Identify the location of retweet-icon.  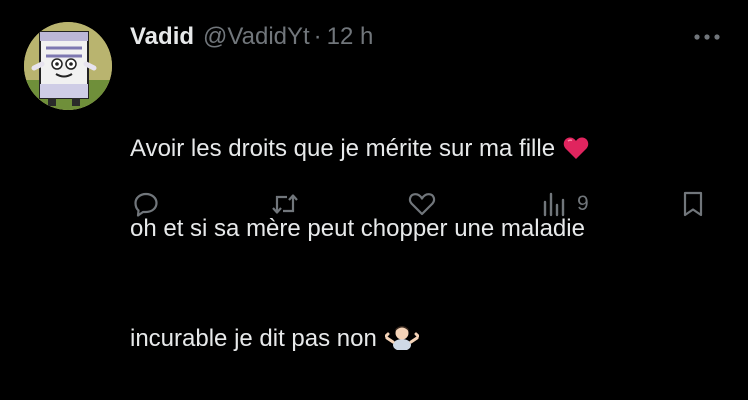
(285, 204).